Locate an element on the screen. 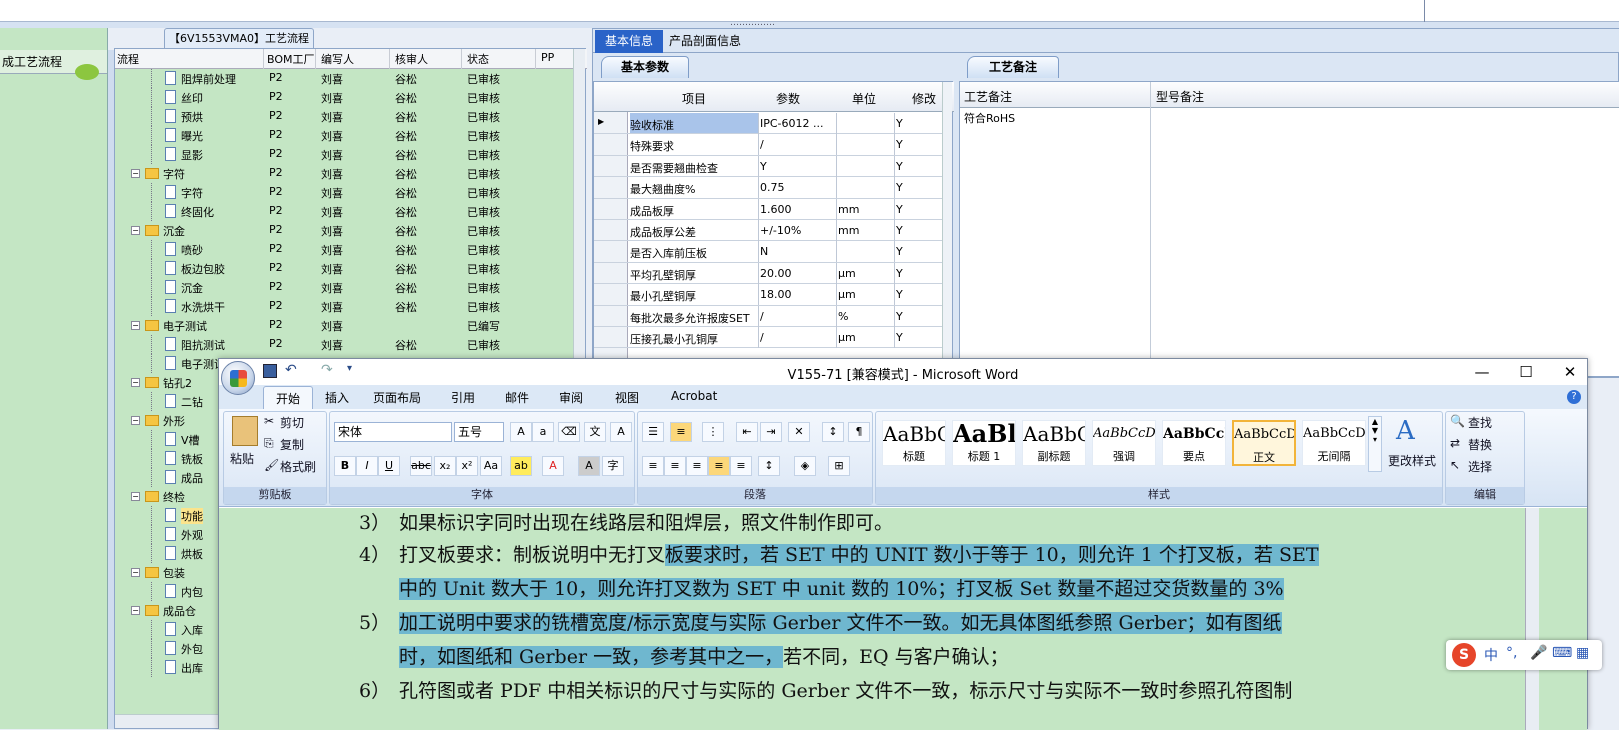 This screenshot has height=730, width=1619. tab-profile-info: 产品剖面信息 is located at coordinates (705, 41).